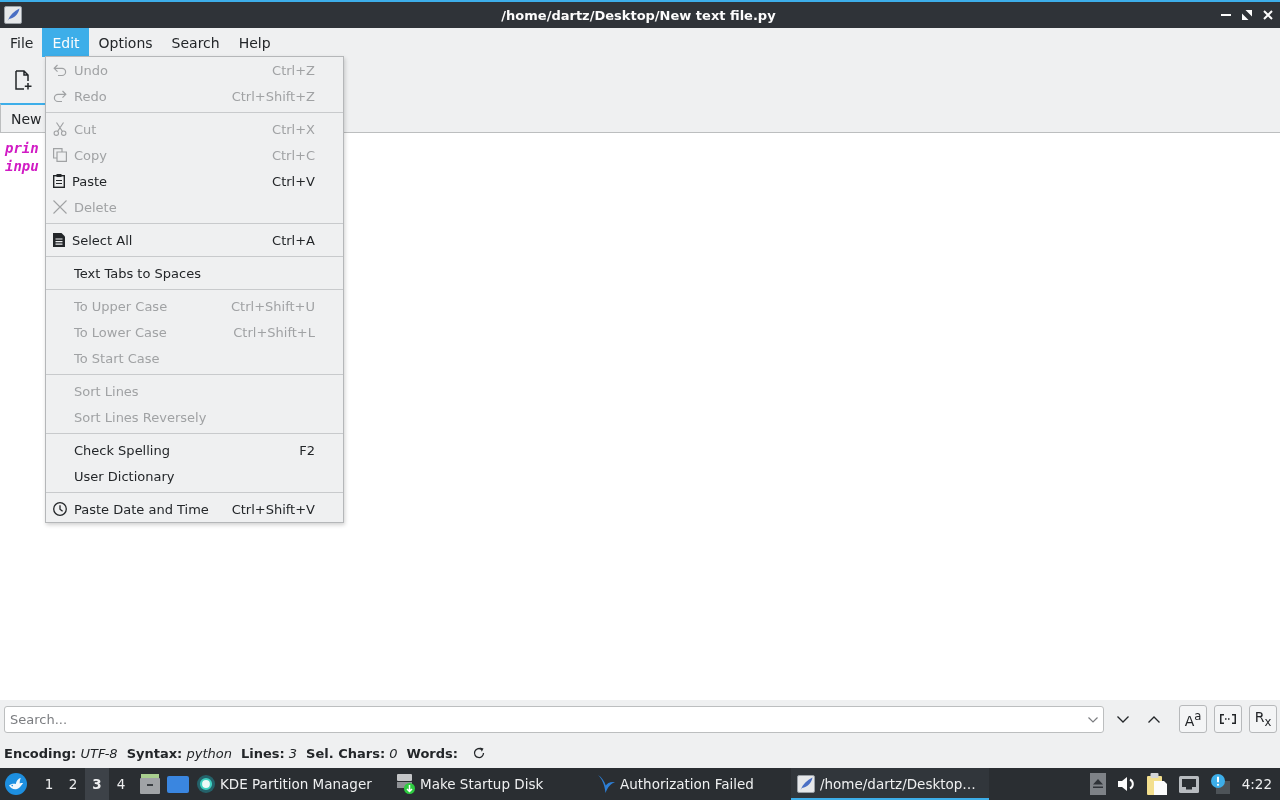 The height and width of the screenshot is (800, 1280). I want to click on menu-bar-item: File, so click(21, 42).